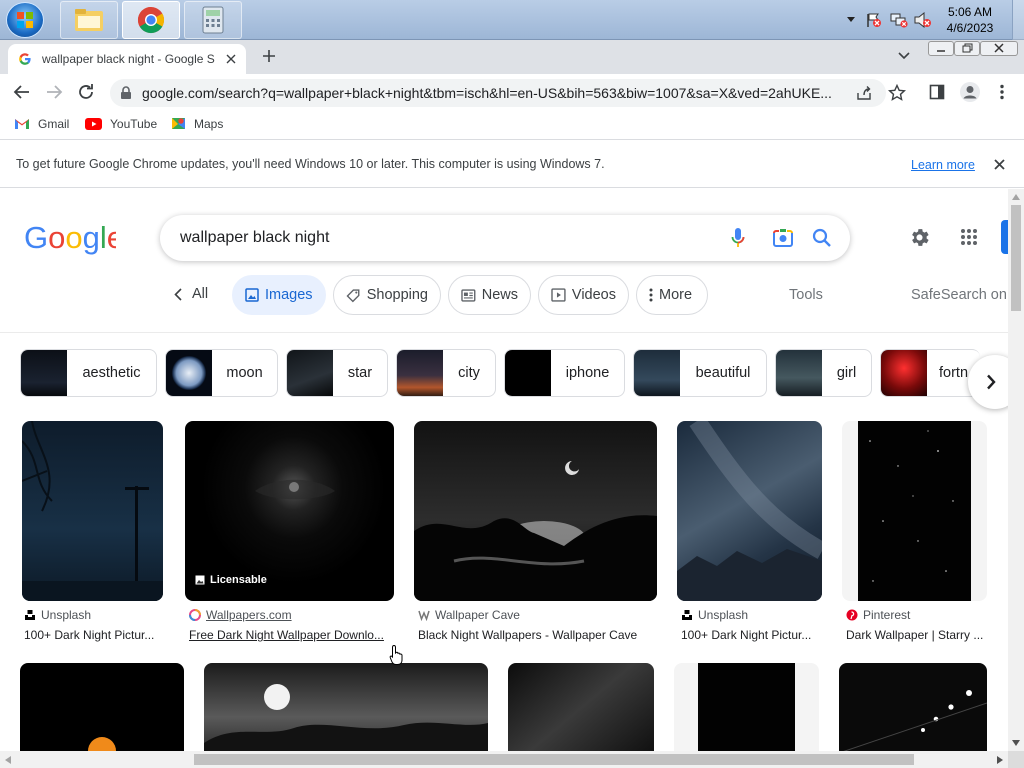  I want to click on search-icon, so click(822, 238).